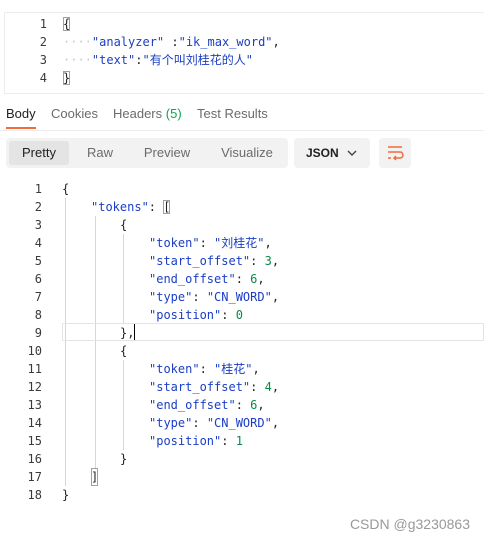  Describe the element at coordinates (247, 153) in the screenshot. I see `view-visualize-button: Visualize` at that location.